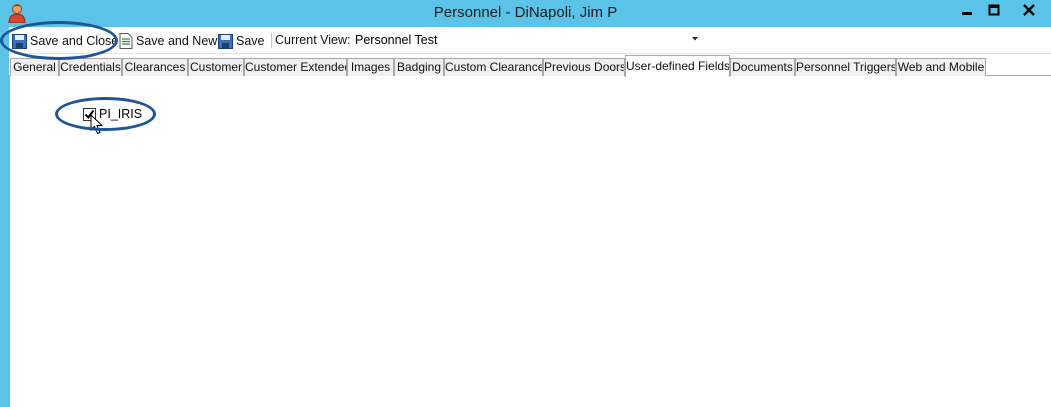 Image resolution: width=1051 pixels, height=407 pixels. What do you see at coordinates (966, 10) in the screenshot?
I see `minimize-button` at bounding box center [966, 10].